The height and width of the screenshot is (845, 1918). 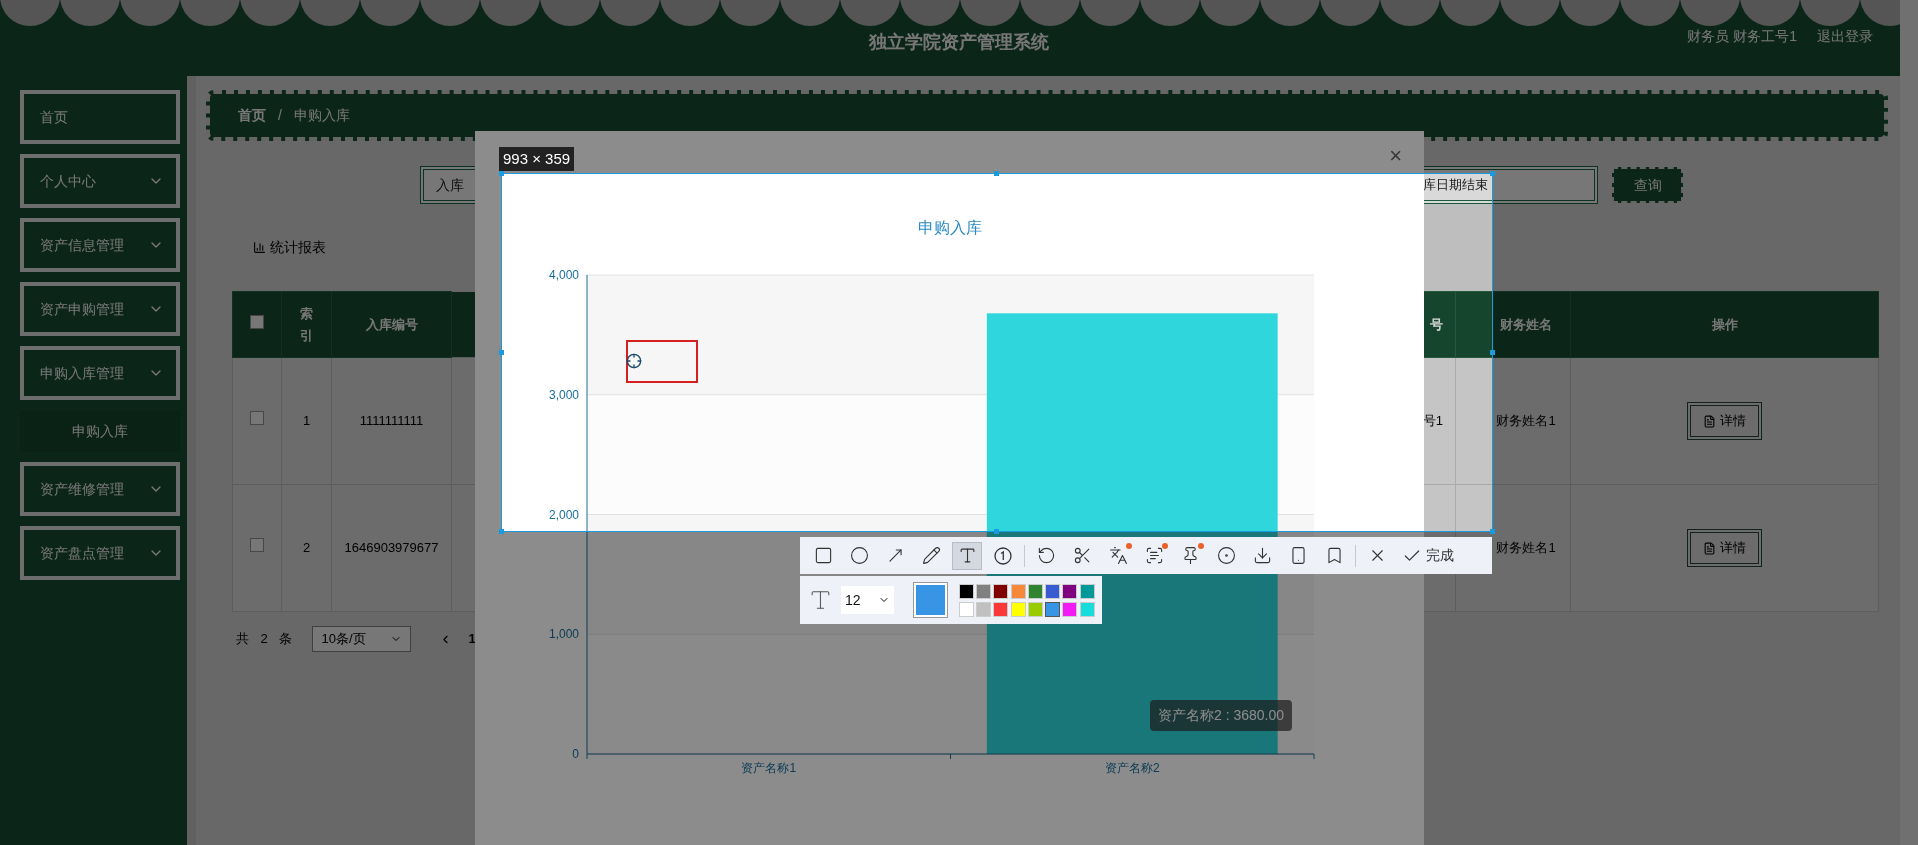 I want to click on circle-icon, so click(x=859, y=555).